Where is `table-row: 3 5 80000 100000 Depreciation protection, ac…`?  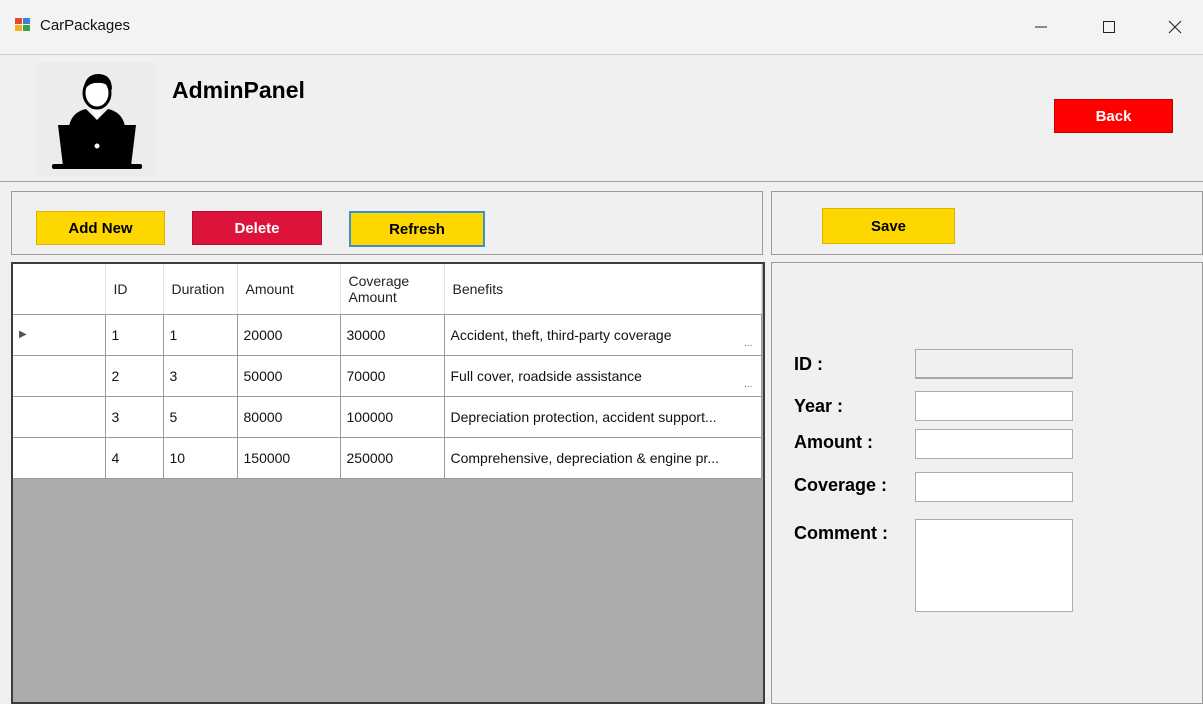
table-row: 3 5 80000 100000 Depreciation protection, ac… is located at coordinates (387, 417).